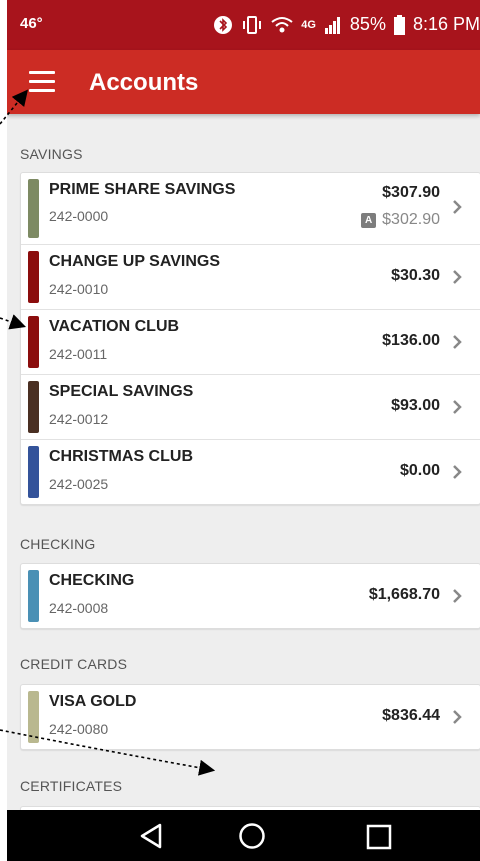 Image resolution: width=480 pixels, height=861 pixels. I want to click on section-header-certificates: CERTIFICATES, so click(71, 786).